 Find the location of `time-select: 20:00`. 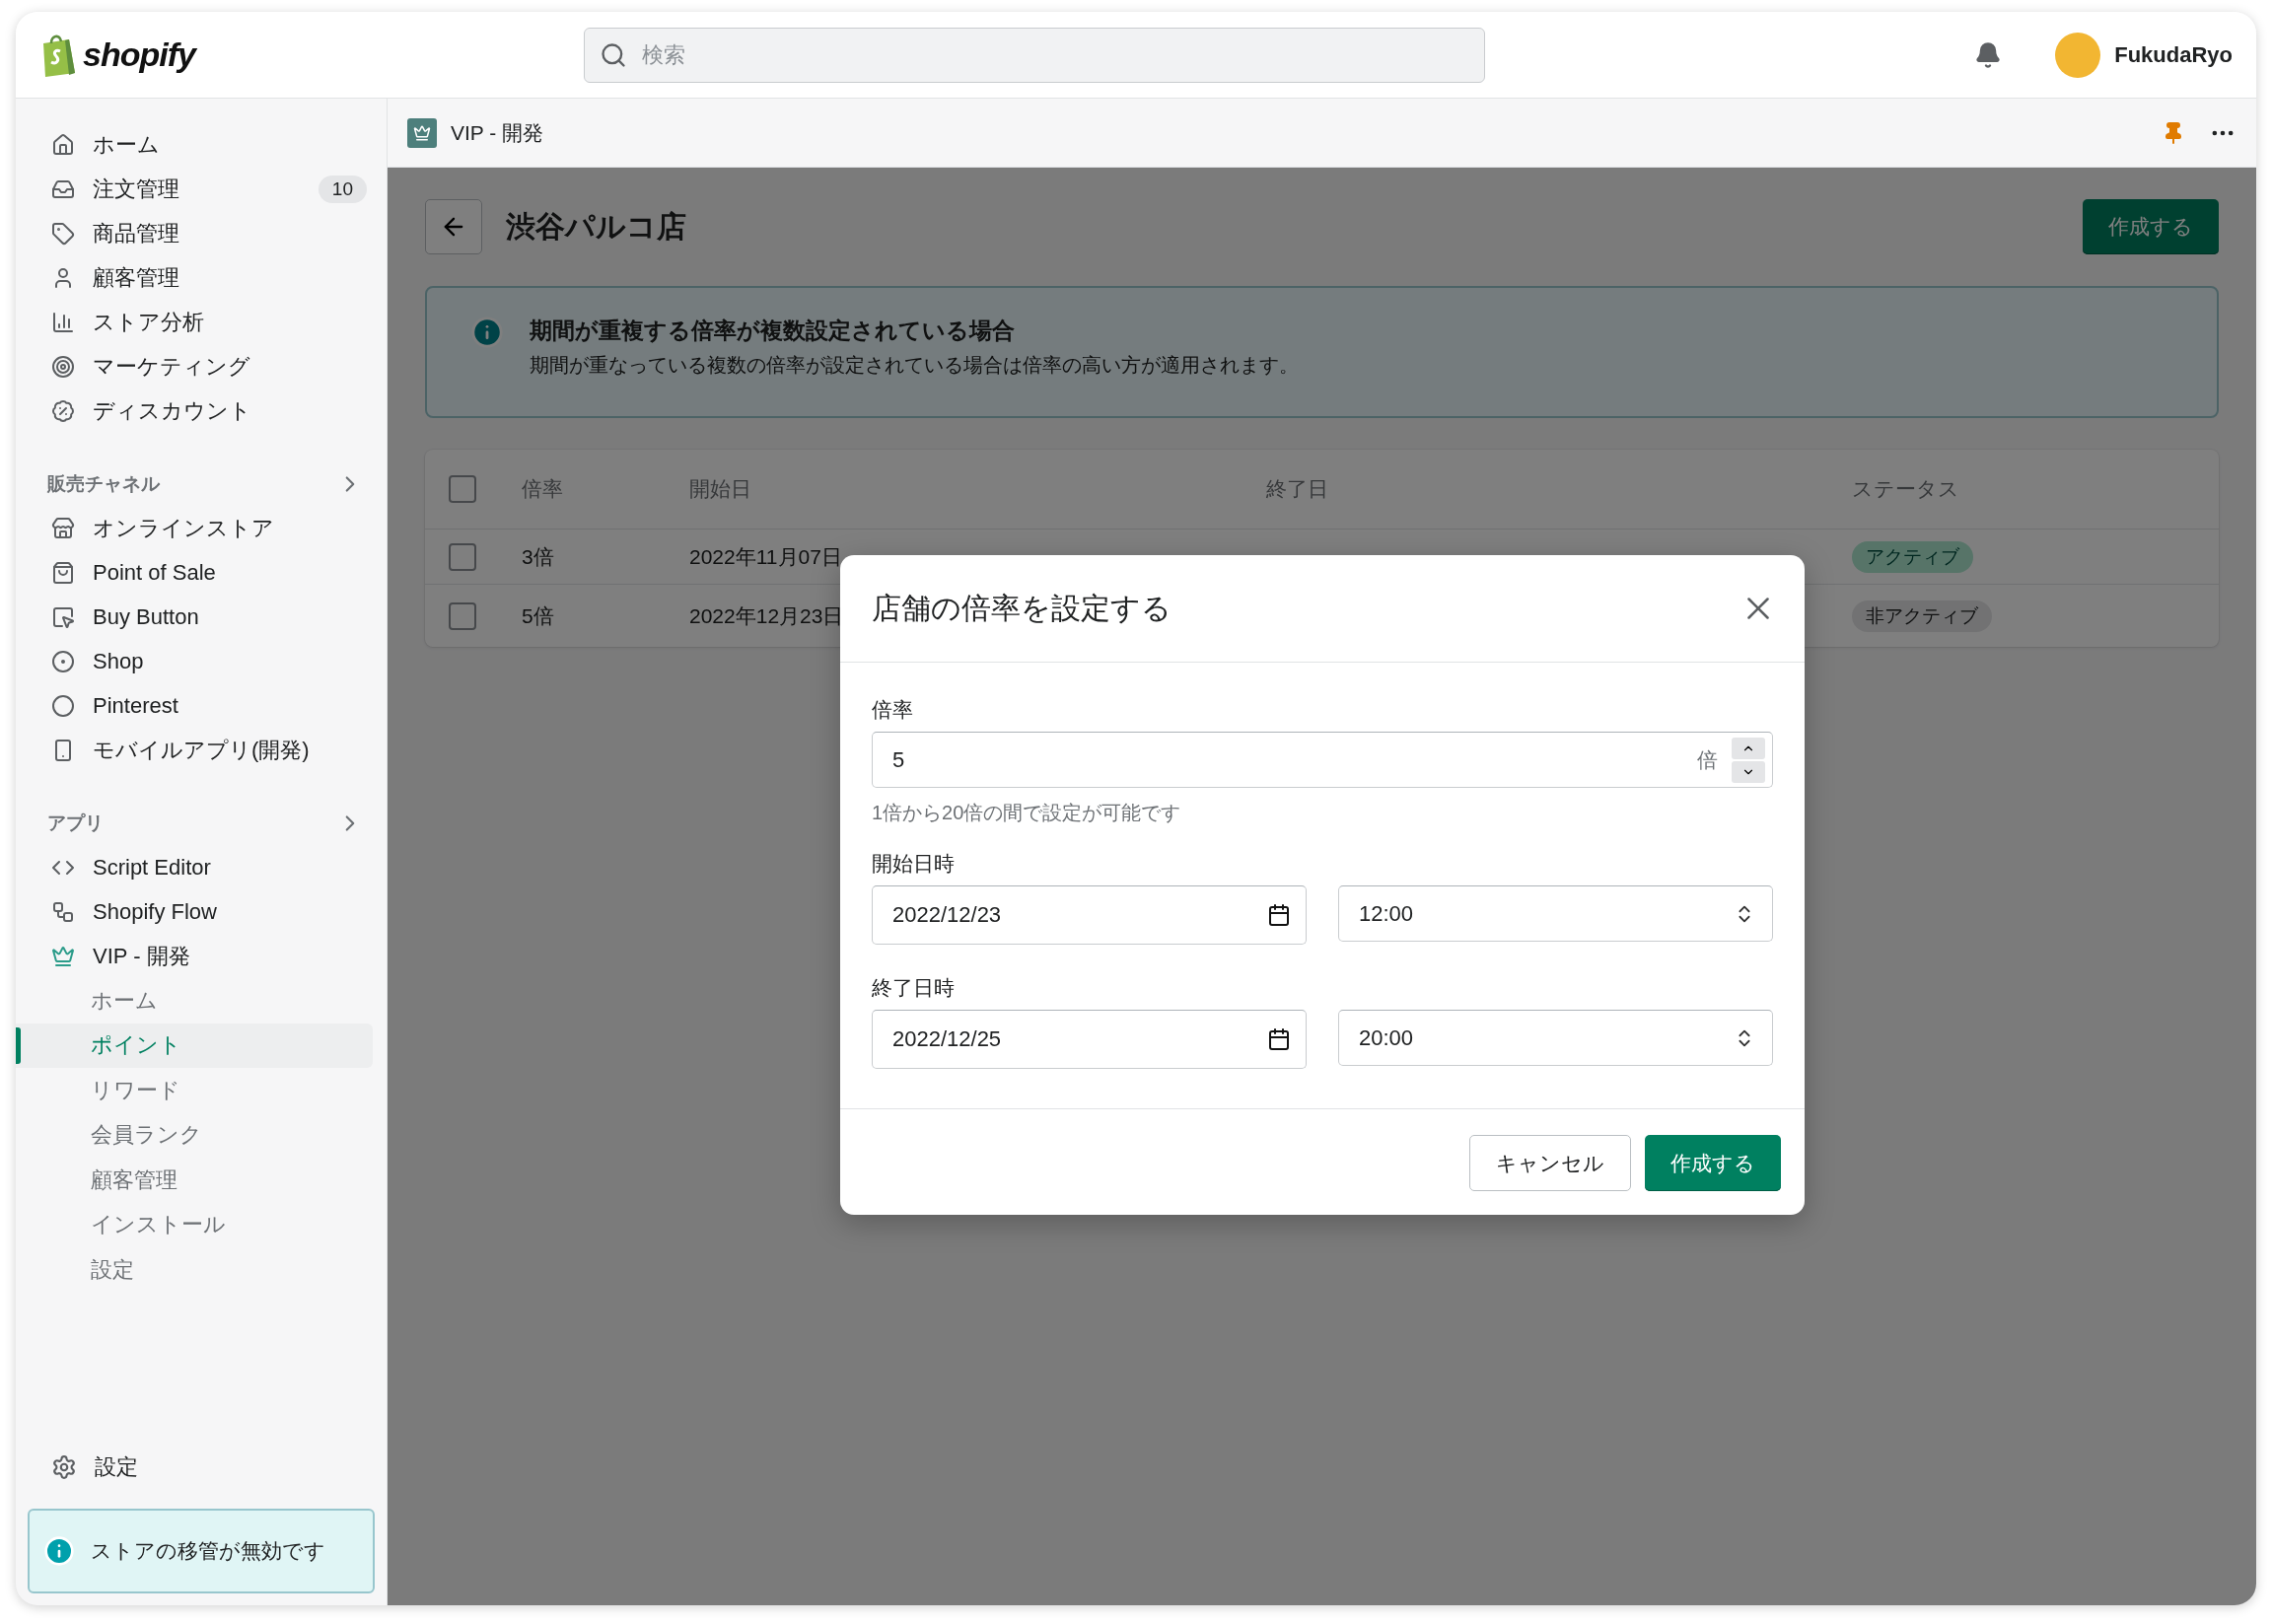

time-select: 20:00 is located at coordinates (1555, 1038).